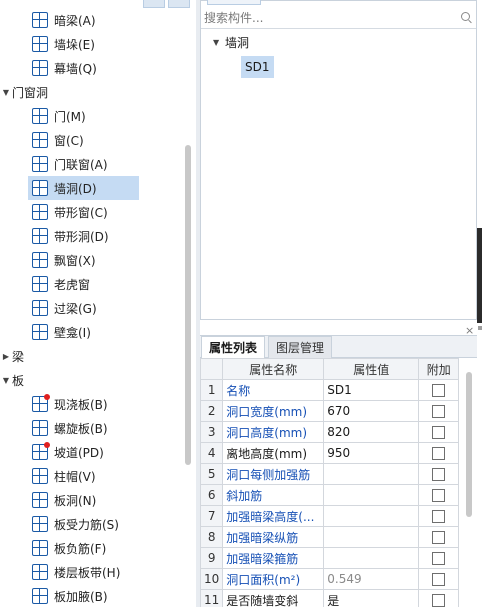 Image resolution: width=482 pixels, height=607 pixels. Describe the element at coordinates (480, 328) in the screenshot. I see `window-edge-tick` at that location.